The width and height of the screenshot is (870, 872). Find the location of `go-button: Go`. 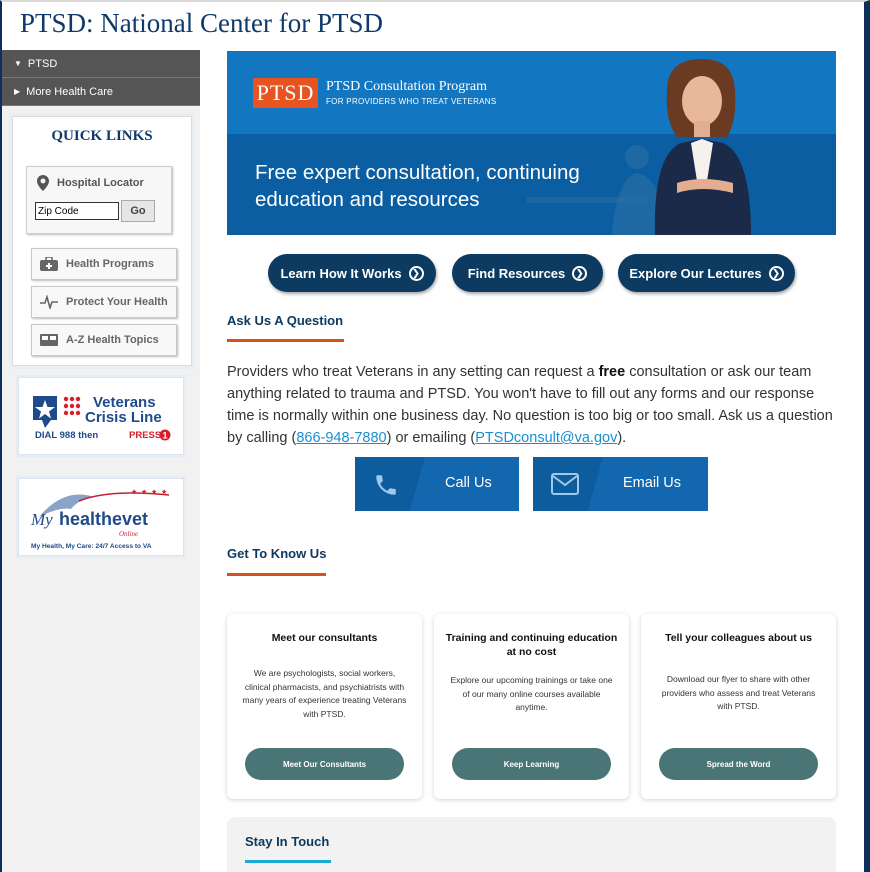

go-button: Go is located at coordinates (138, 211).